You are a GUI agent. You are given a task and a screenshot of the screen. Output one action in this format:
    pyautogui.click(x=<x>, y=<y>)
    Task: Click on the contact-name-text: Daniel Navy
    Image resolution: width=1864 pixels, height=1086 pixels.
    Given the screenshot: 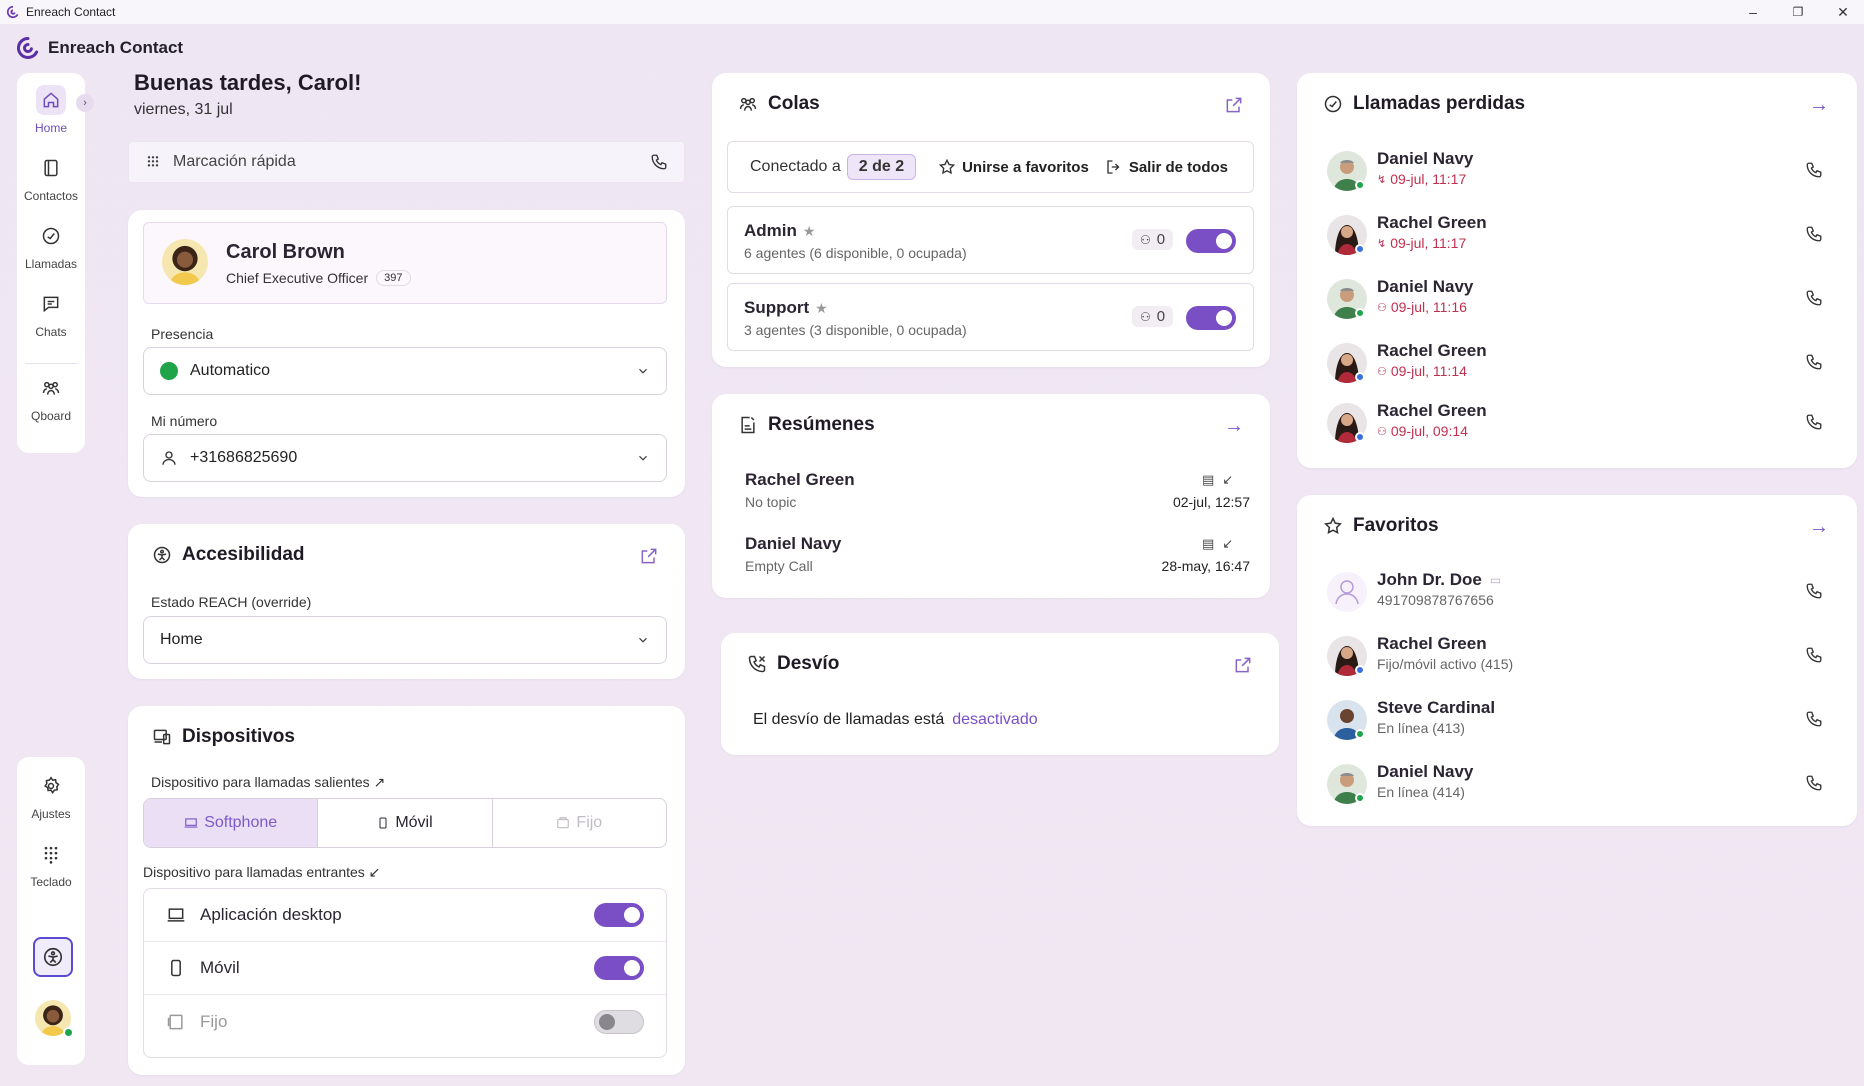 What is the action you would take?
    pyautogui.click(x=1425, y=158)
    